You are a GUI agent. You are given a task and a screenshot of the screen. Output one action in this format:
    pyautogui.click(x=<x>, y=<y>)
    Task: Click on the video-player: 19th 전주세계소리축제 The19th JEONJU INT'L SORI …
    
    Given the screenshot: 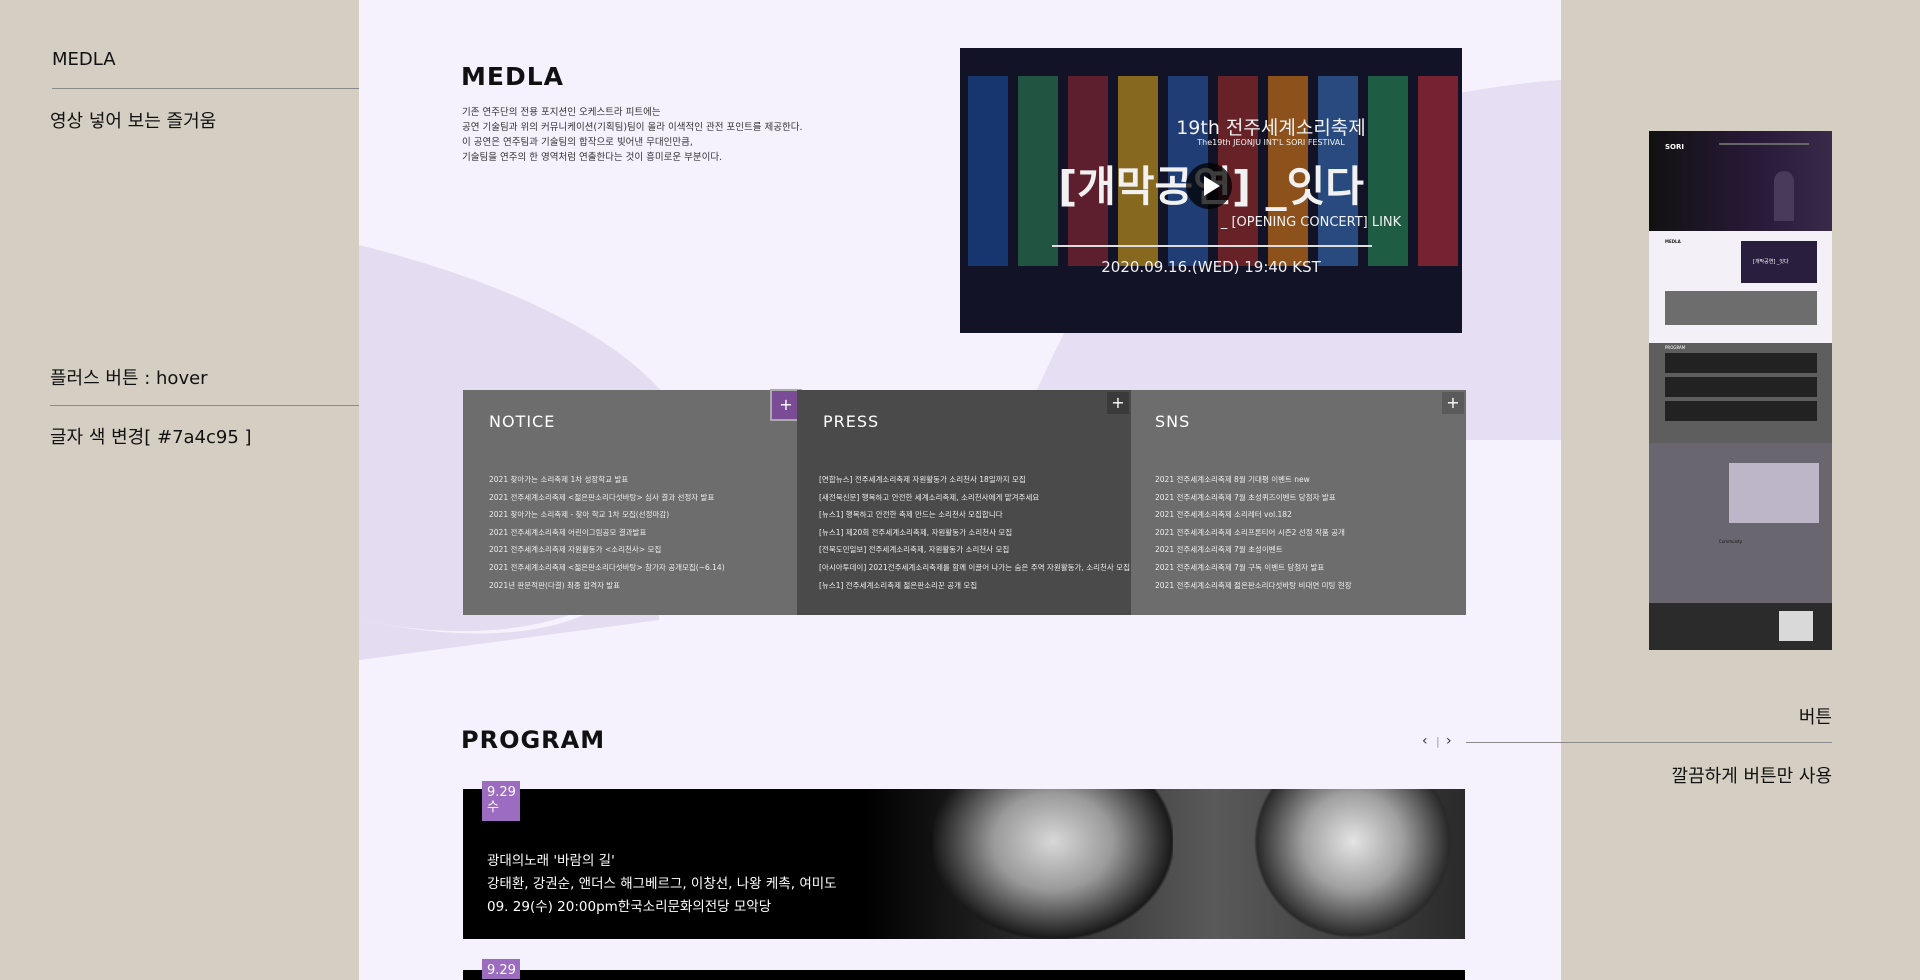 What is the action you would take?
    pyautogui.click(x=1211, y=190)
    